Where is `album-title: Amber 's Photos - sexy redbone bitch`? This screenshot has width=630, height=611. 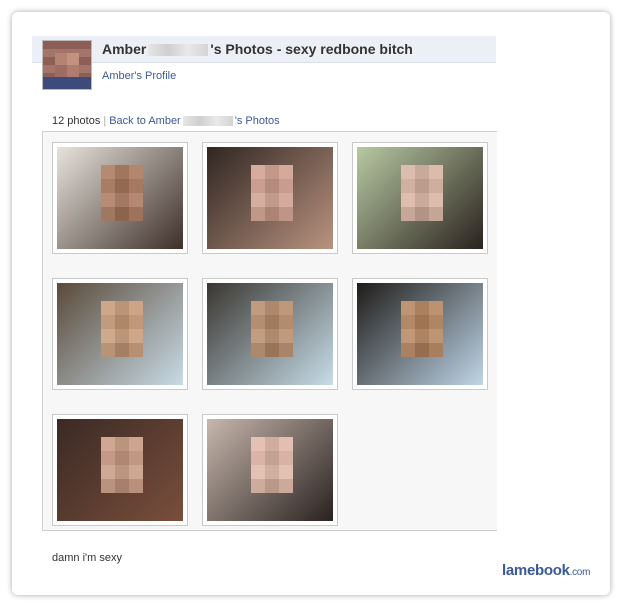 album-title: Amber 's Photos - sexy redbone bitch is located at coordinates (257, 49).